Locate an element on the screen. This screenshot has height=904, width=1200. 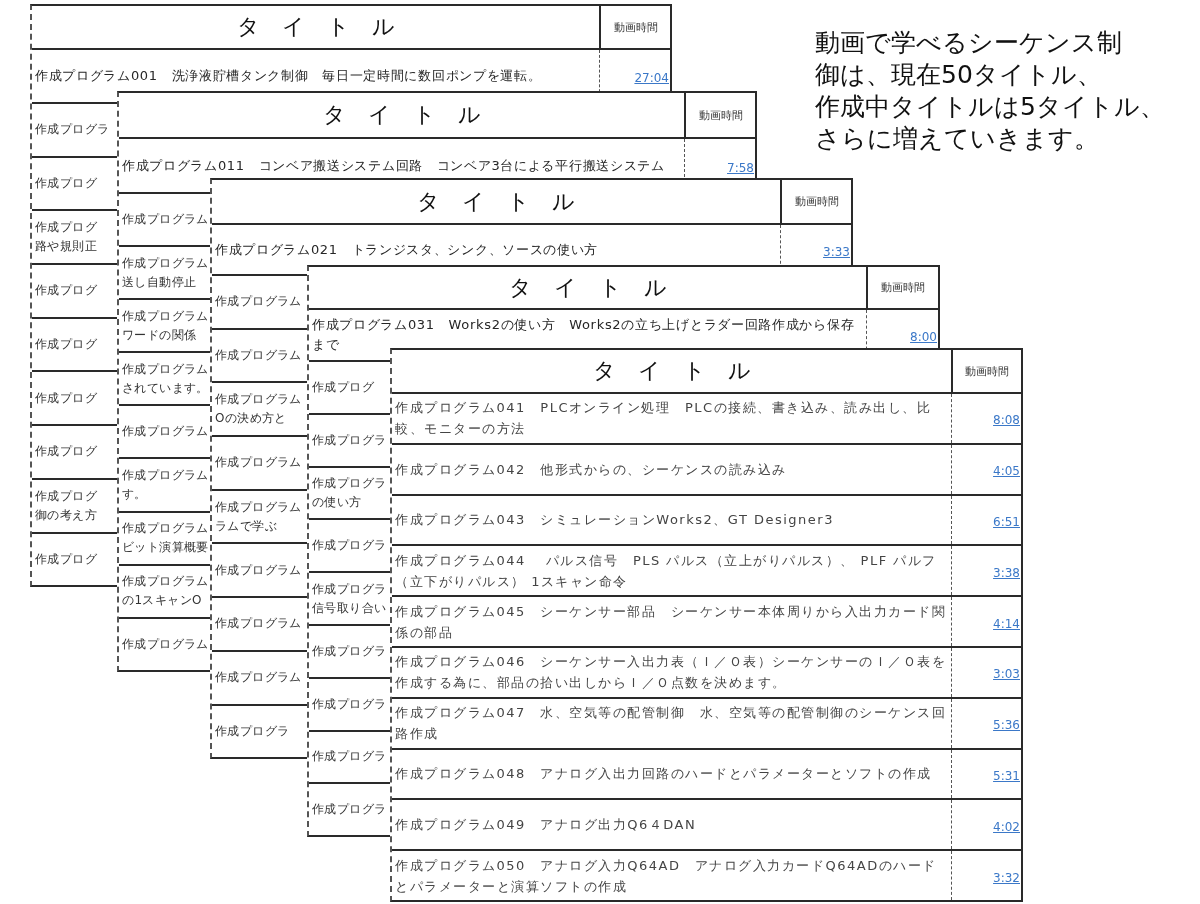
notice-text: 動画で学べるシーケンス制 御は、現在50タイトル、 作成中タイトルは5タイトル、 さらに増えていきます。 is located at coordinates (990, 91).